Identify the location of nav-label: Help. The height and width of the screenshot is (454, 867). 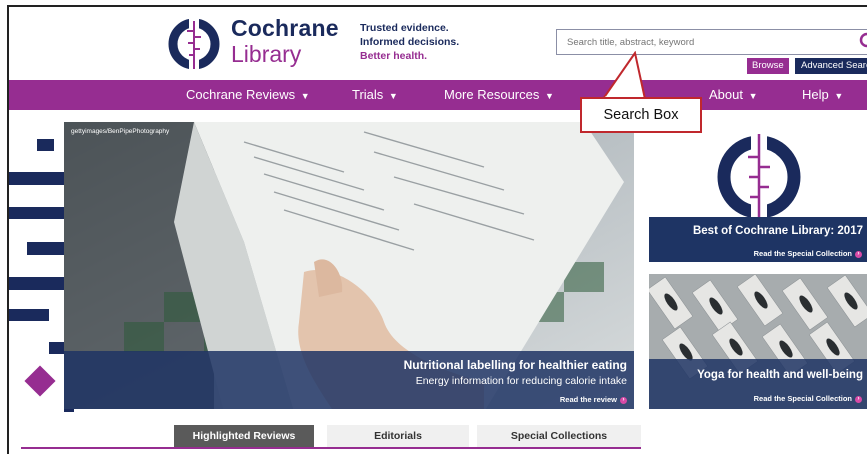
(815, 94).